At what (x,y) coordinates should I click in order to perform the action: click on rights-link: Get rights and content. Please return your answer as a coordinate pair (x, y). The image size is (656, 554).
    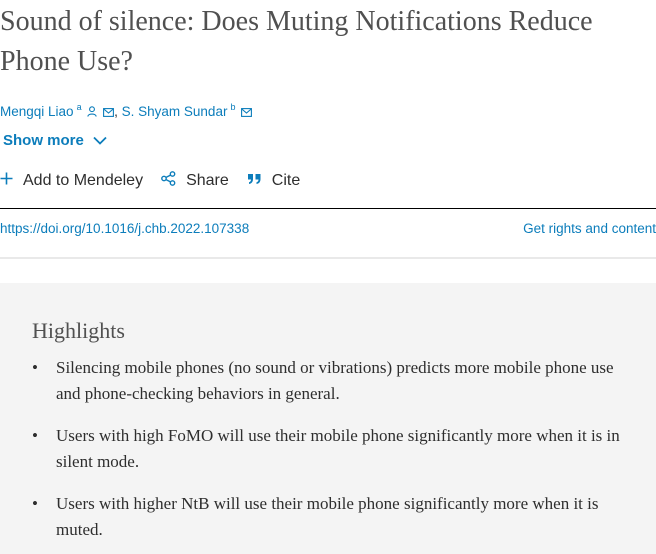
    Looking at the image, I should click on (589, 229).